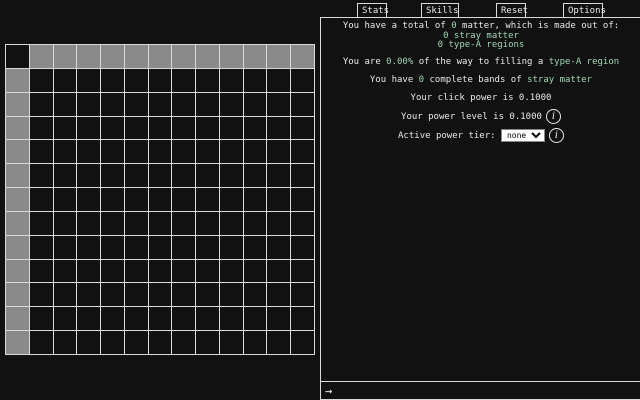  Describe the element at coordinates (522, 135) in the screenshot. I see `power-tier-select: none` at that location.